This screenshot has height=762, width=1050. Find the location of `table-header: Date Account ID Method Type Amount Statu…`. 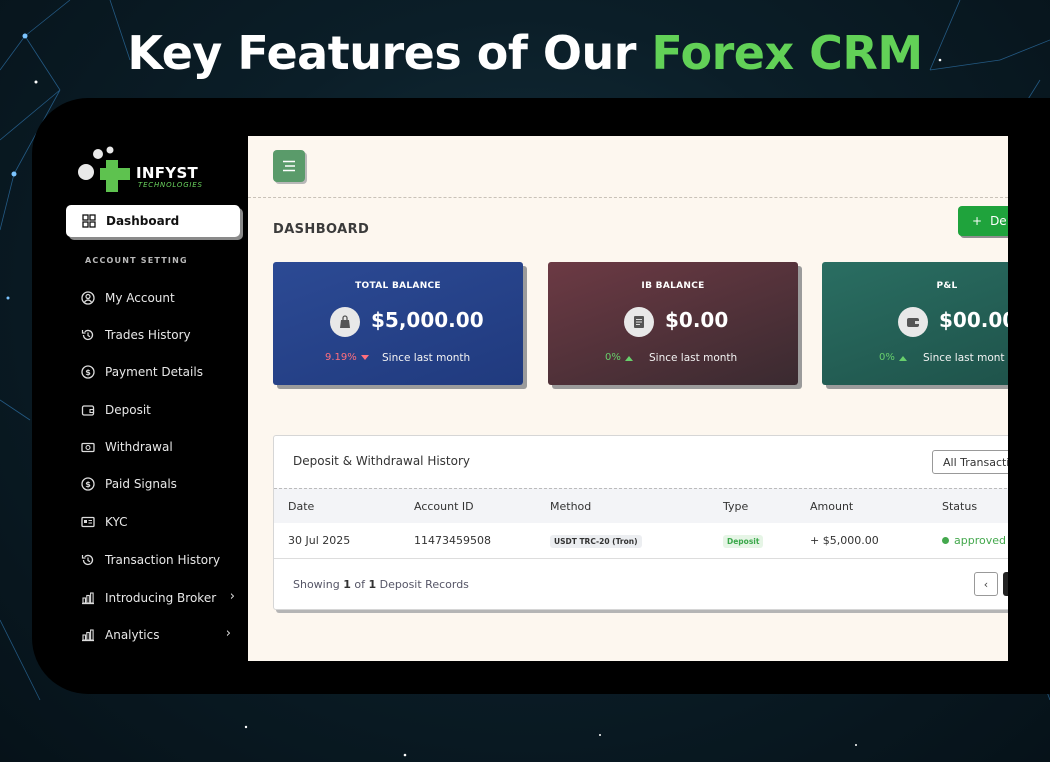

table-header: Date Account ID Method Type Amount Statu… is located at coordinates (641, 505).